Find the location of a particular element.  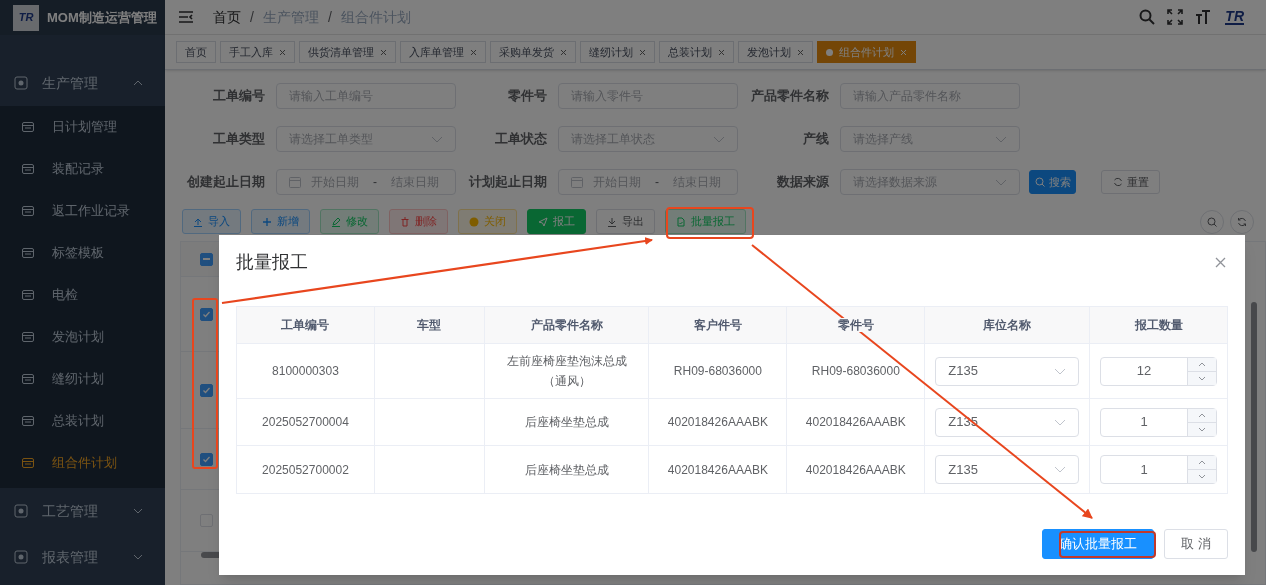

field-label: 产线 is located at coordinates (815, 139).